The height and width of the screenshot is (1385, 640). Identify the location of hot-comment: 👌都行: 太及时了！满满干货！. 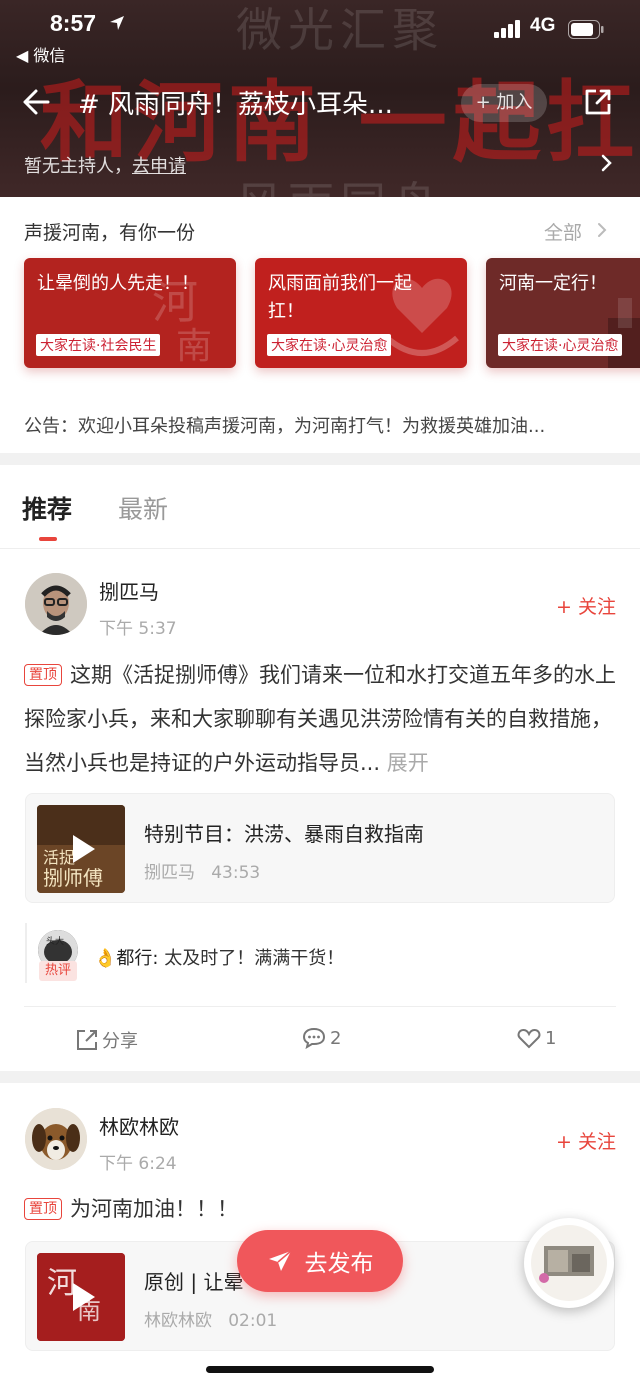
(219, 957).